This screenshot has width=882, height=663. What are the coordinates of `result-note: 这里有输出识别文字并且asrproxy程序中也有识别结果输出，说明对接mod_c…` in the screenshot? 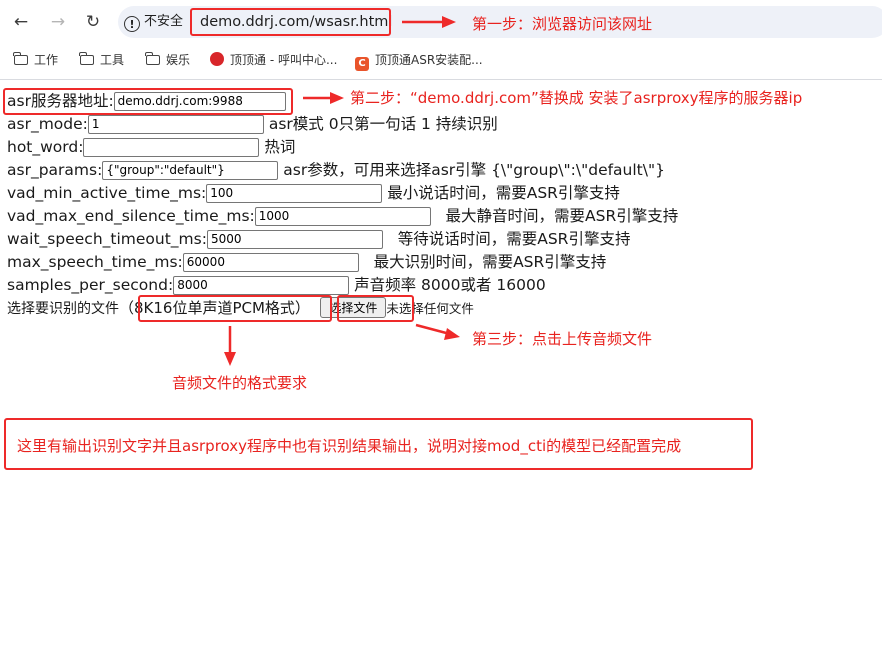 It's located at (349, 446).